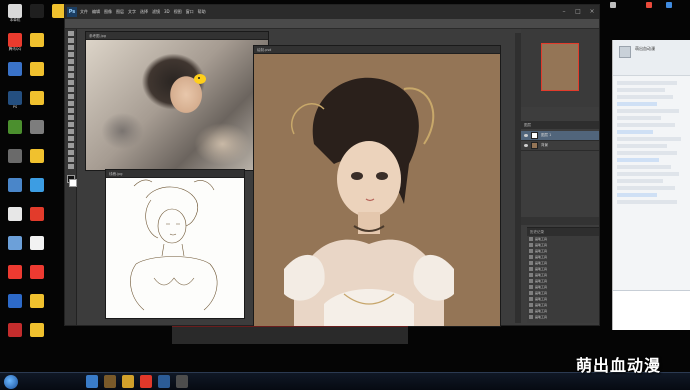 The width and height of the screenshot is (690, 390). Describe the element at coordinates (560, 125) in the screenshot. I see `layers-panel-header: 图层` at that location.